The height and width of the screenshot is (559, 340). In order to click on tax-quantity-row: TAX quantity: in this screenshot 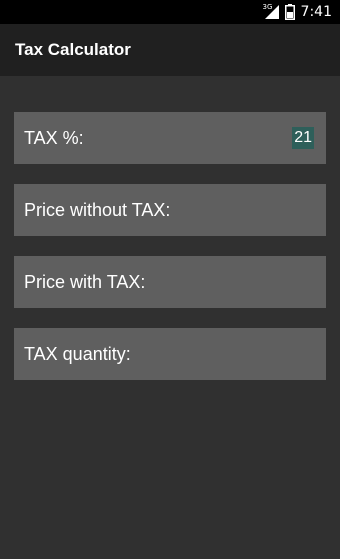, I will do `click(170, 354)`.